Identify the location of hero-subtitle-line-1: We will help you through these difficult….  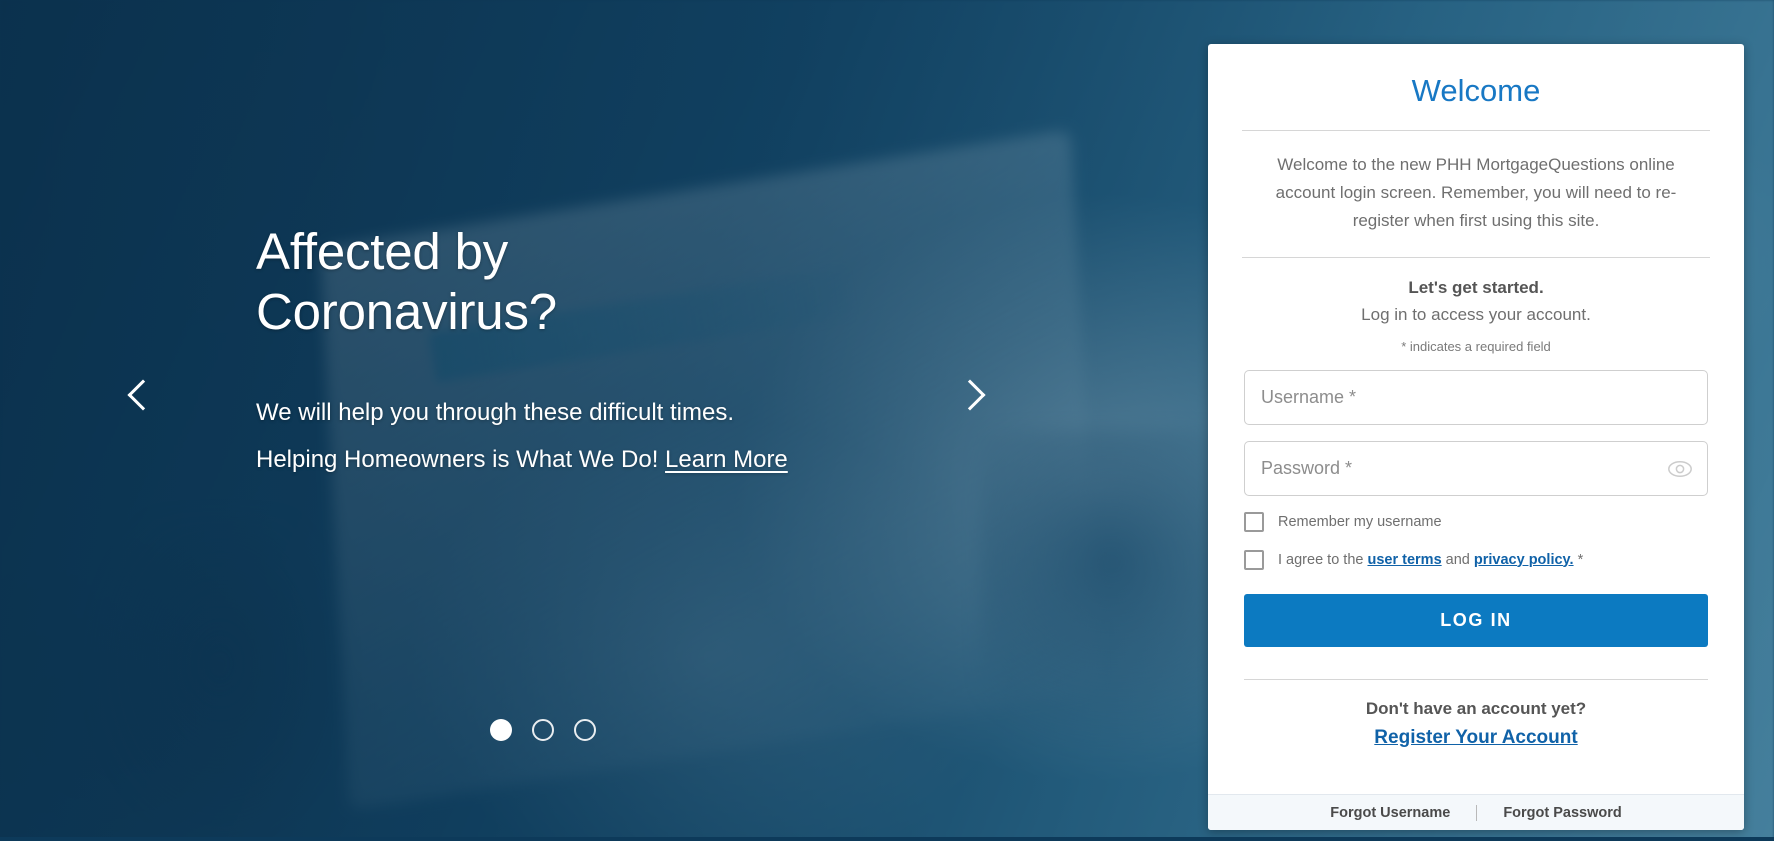
(495, 413).